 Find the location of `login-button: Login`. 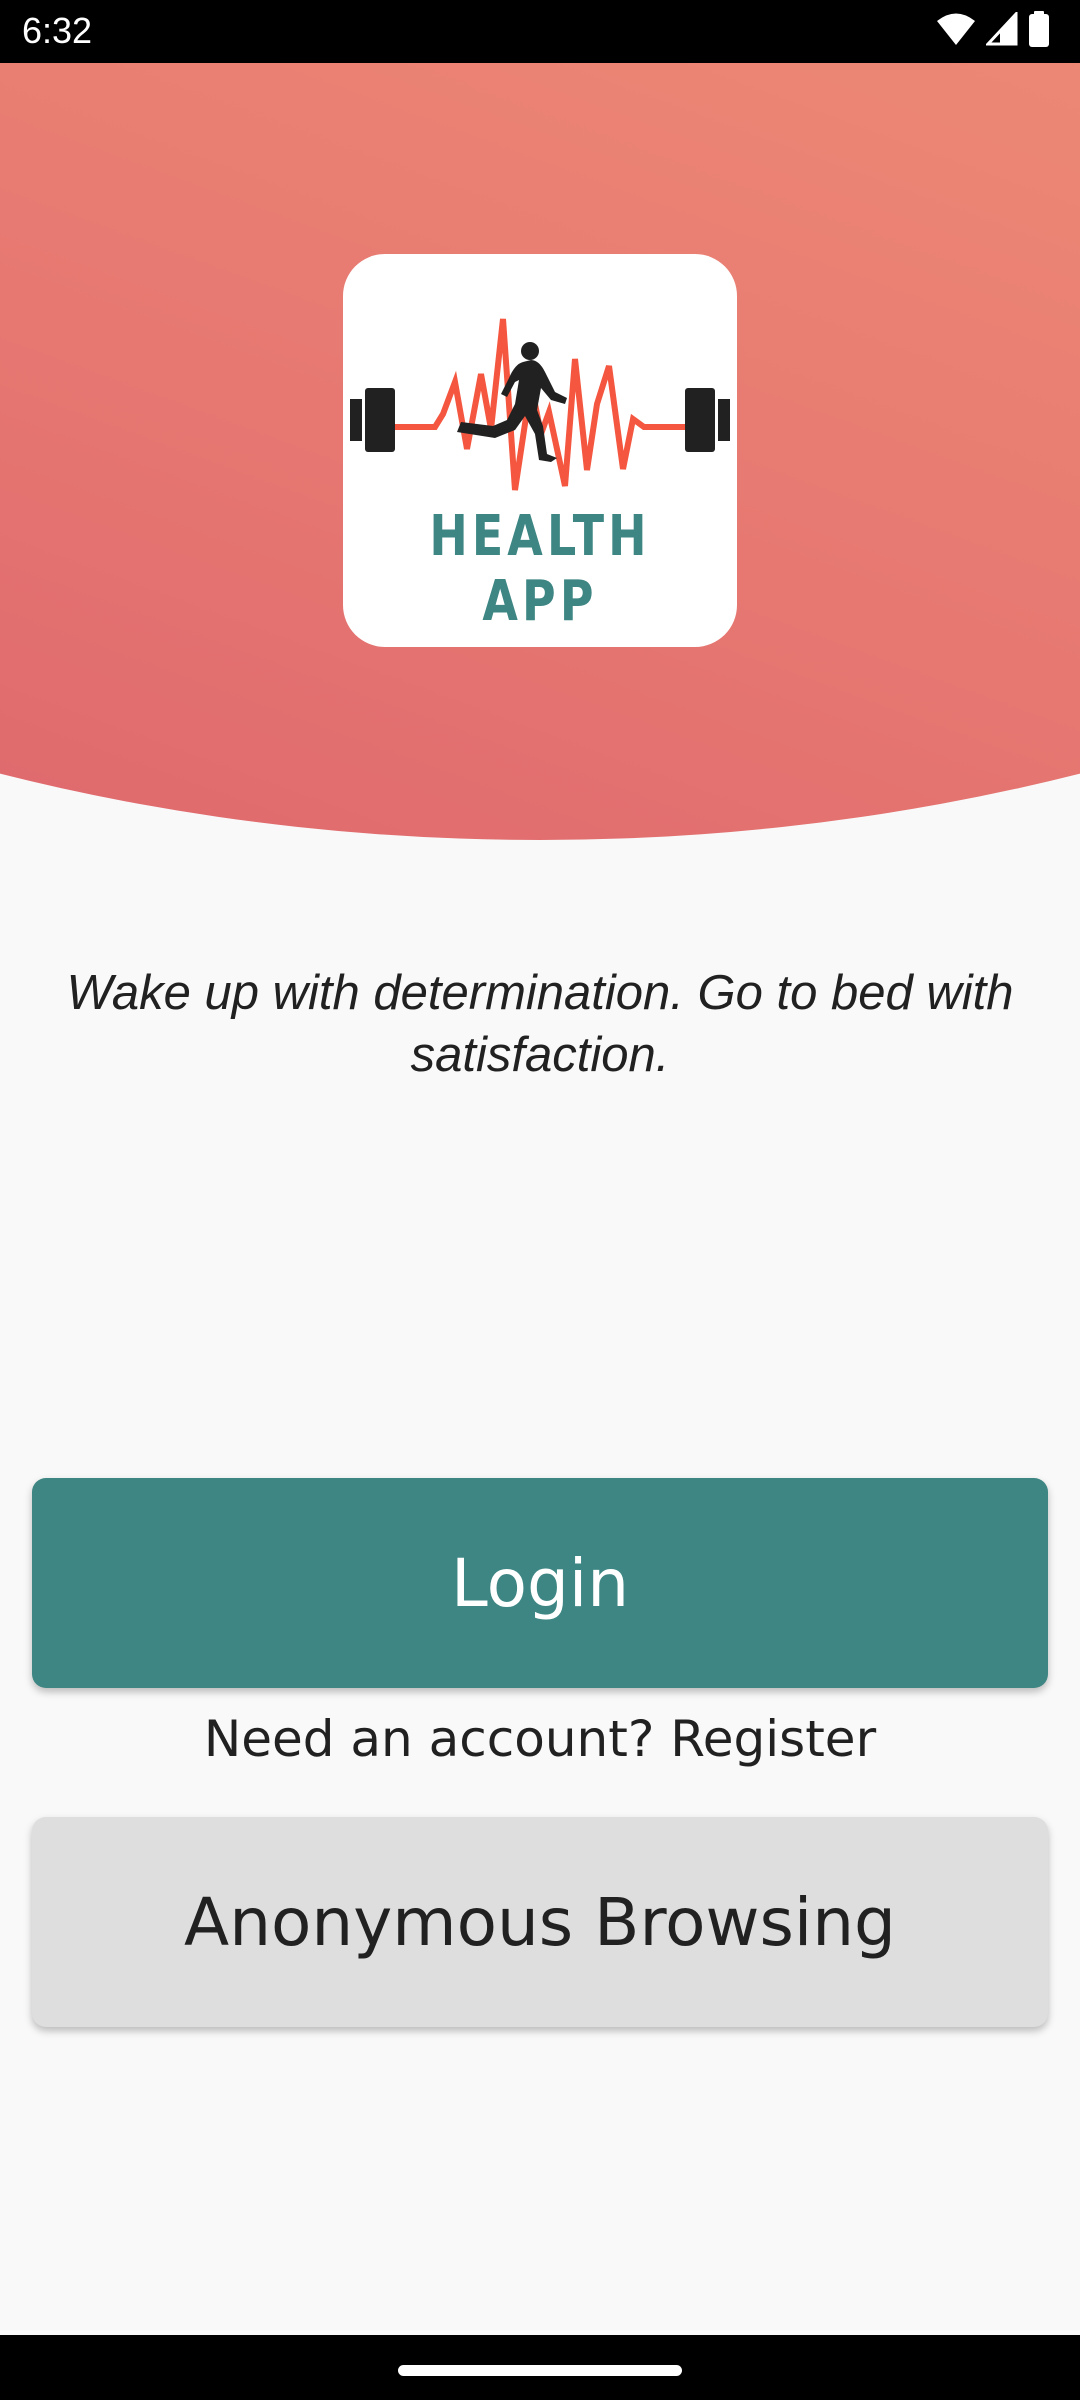

login-button: Login is located at coordinates (540, 1583).